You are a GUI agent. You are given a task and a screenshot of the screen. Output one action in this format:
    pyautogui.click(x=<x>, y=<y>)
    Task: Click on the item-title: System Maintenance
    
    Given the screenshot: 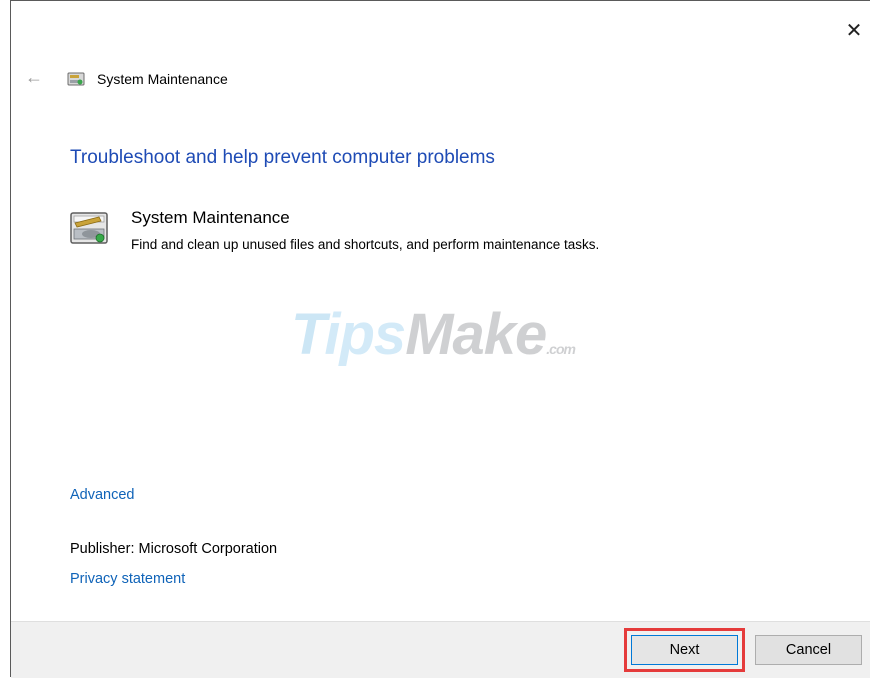 What is the action you would take?
    pyautogui.click(x=210, y=217)
    